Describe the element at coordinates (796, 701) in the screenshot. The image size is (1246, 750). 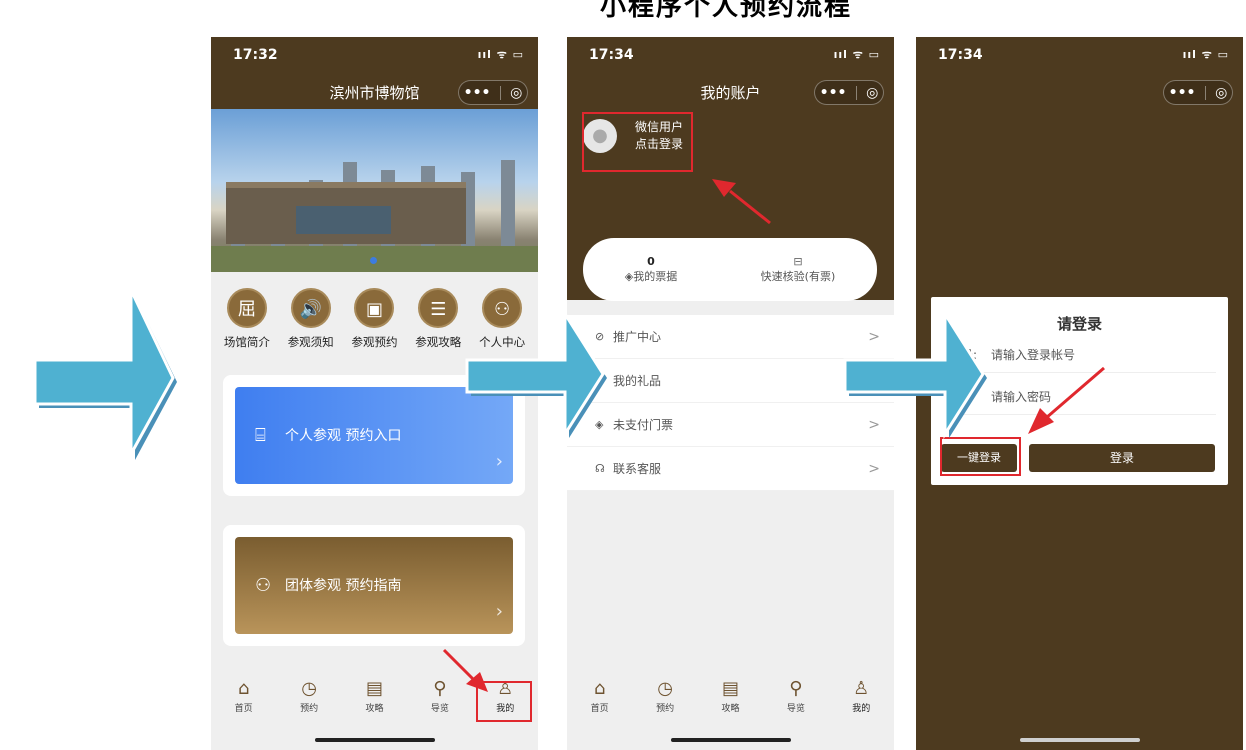
I see `tab-tour: ⚲ 导览` at that location.